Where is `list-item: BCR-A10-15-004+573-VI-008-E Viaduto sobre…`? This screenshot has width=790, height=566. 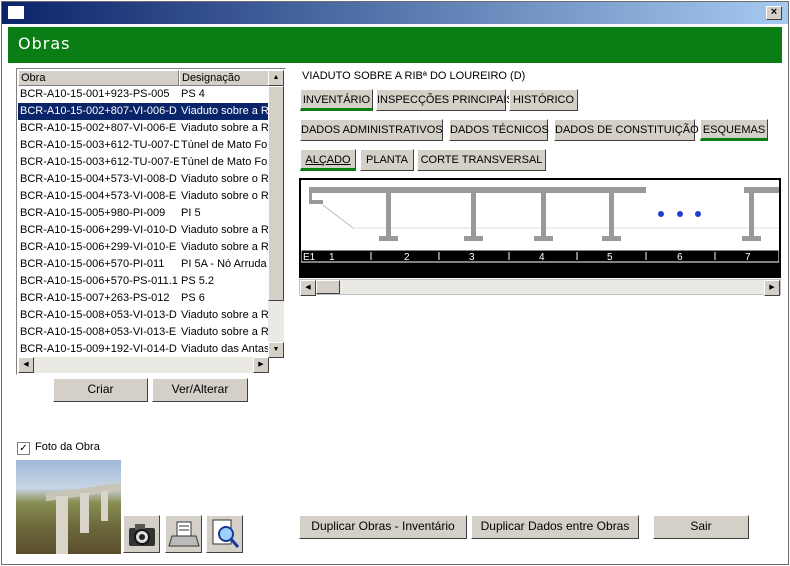 list-item: BCR-A10-15-004+573-VI-008-E Viaduto sobre… is located at coordinates (143, 196).